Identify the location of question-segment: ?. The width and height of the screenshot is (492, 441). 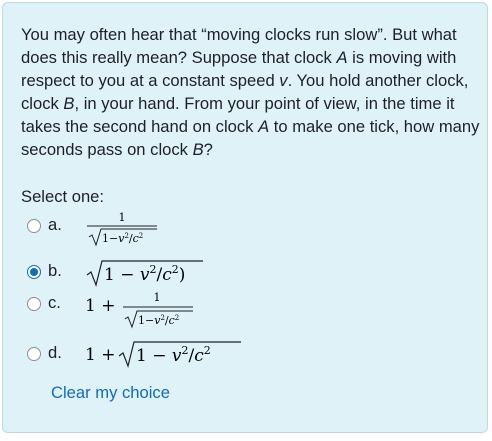
(208, 149).